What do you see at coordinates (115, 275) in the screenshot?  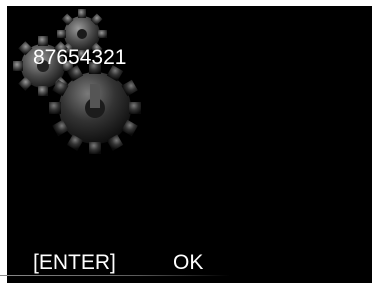 I see `softkey-underline` at bounding box center [115, 275].